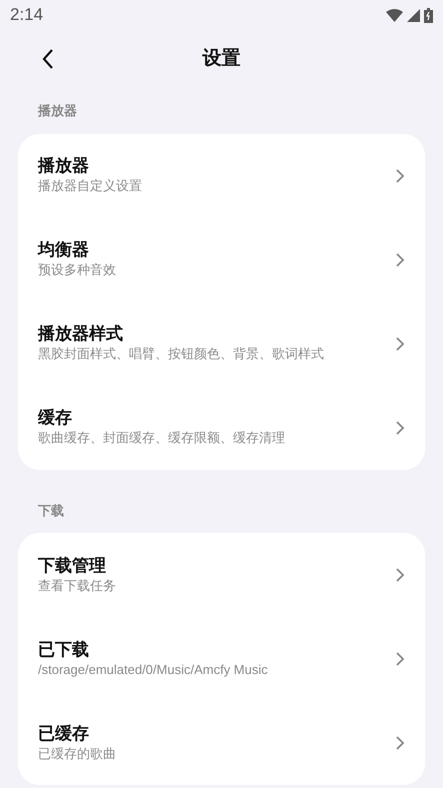 This screenshot has height=788, width=443. What do you see at coordinates (57, 112) in the screenshot?
I see `section-label: 播放器` at bounding box center [57, 112].